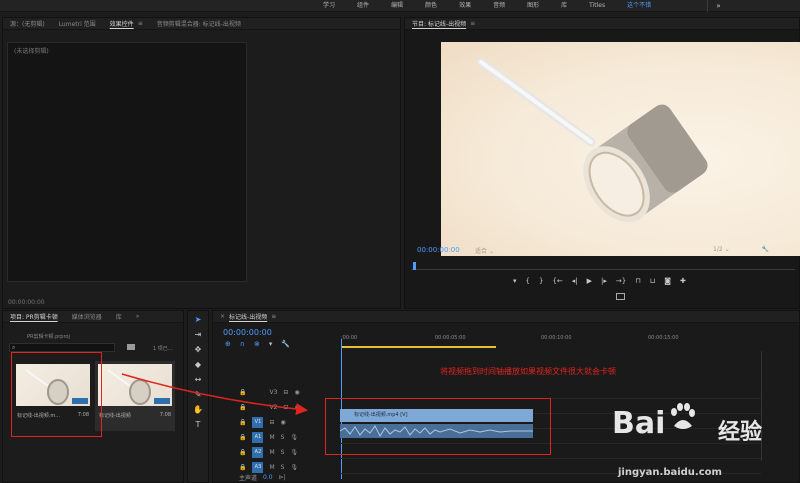  Describe the element at coordinates (418, 347) in the screenshot. I see `work-area-bar` at that location.